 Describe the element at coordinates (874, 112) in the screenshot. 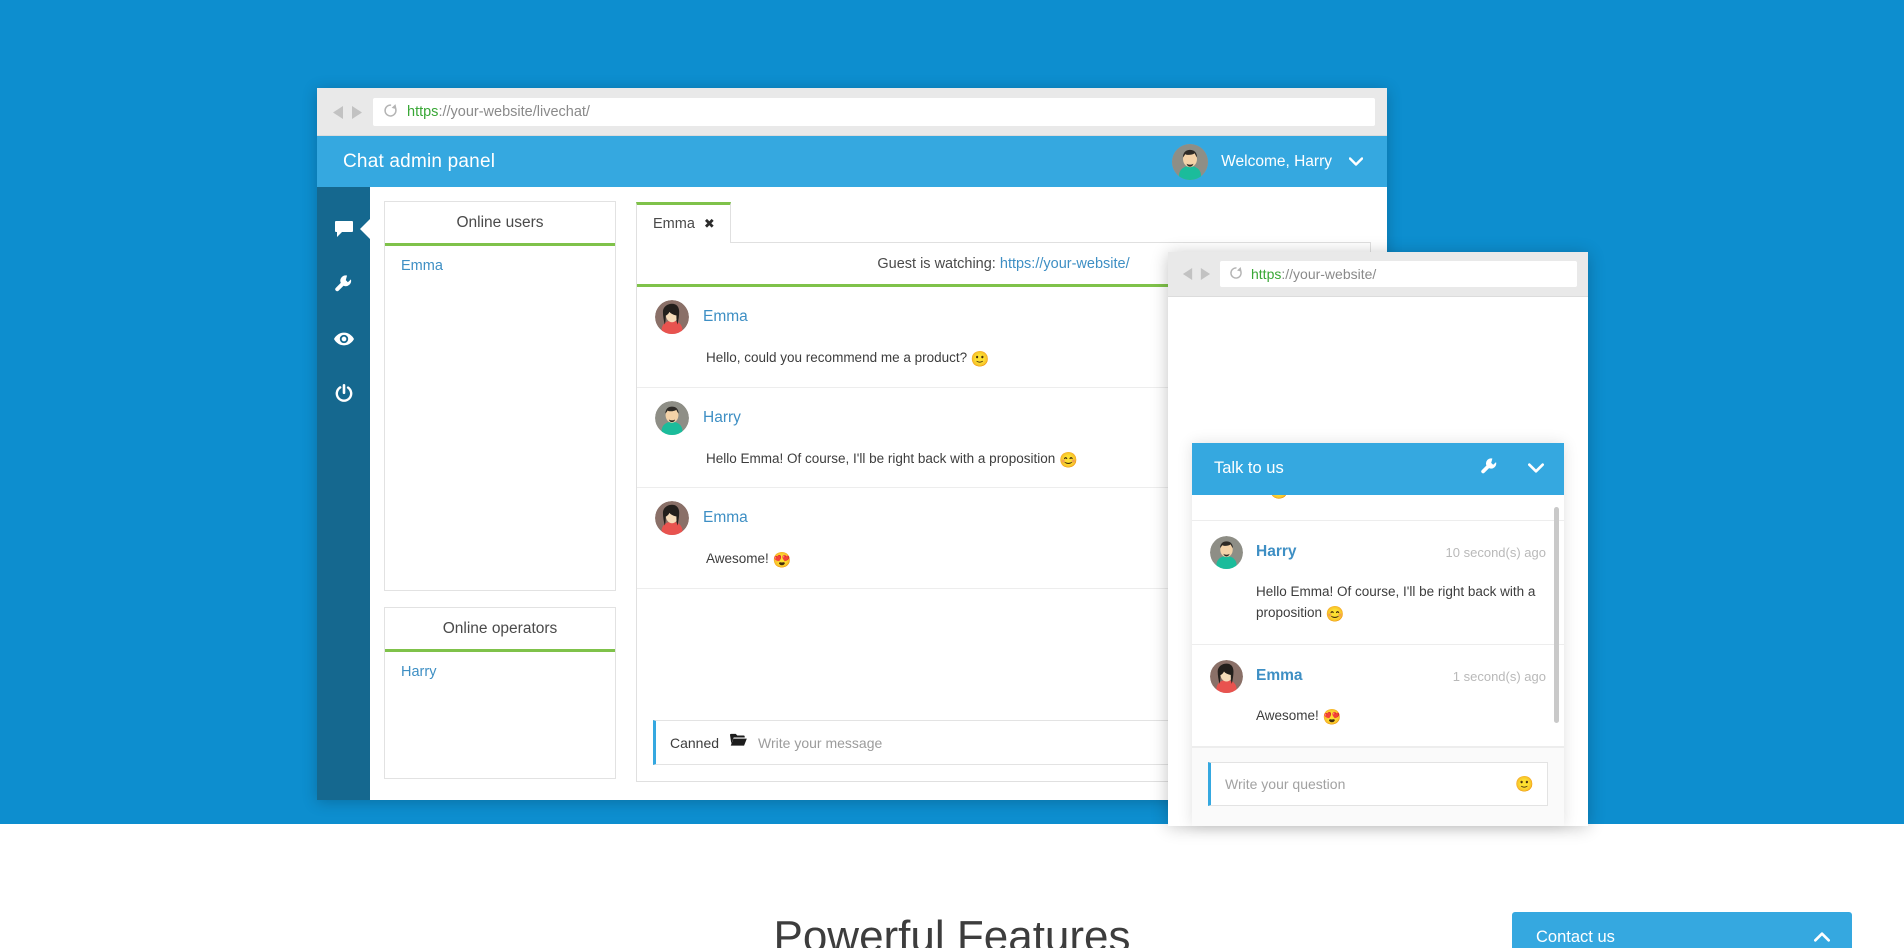

I see `address-bar-admin: https://your-website/livechat/` at that location.